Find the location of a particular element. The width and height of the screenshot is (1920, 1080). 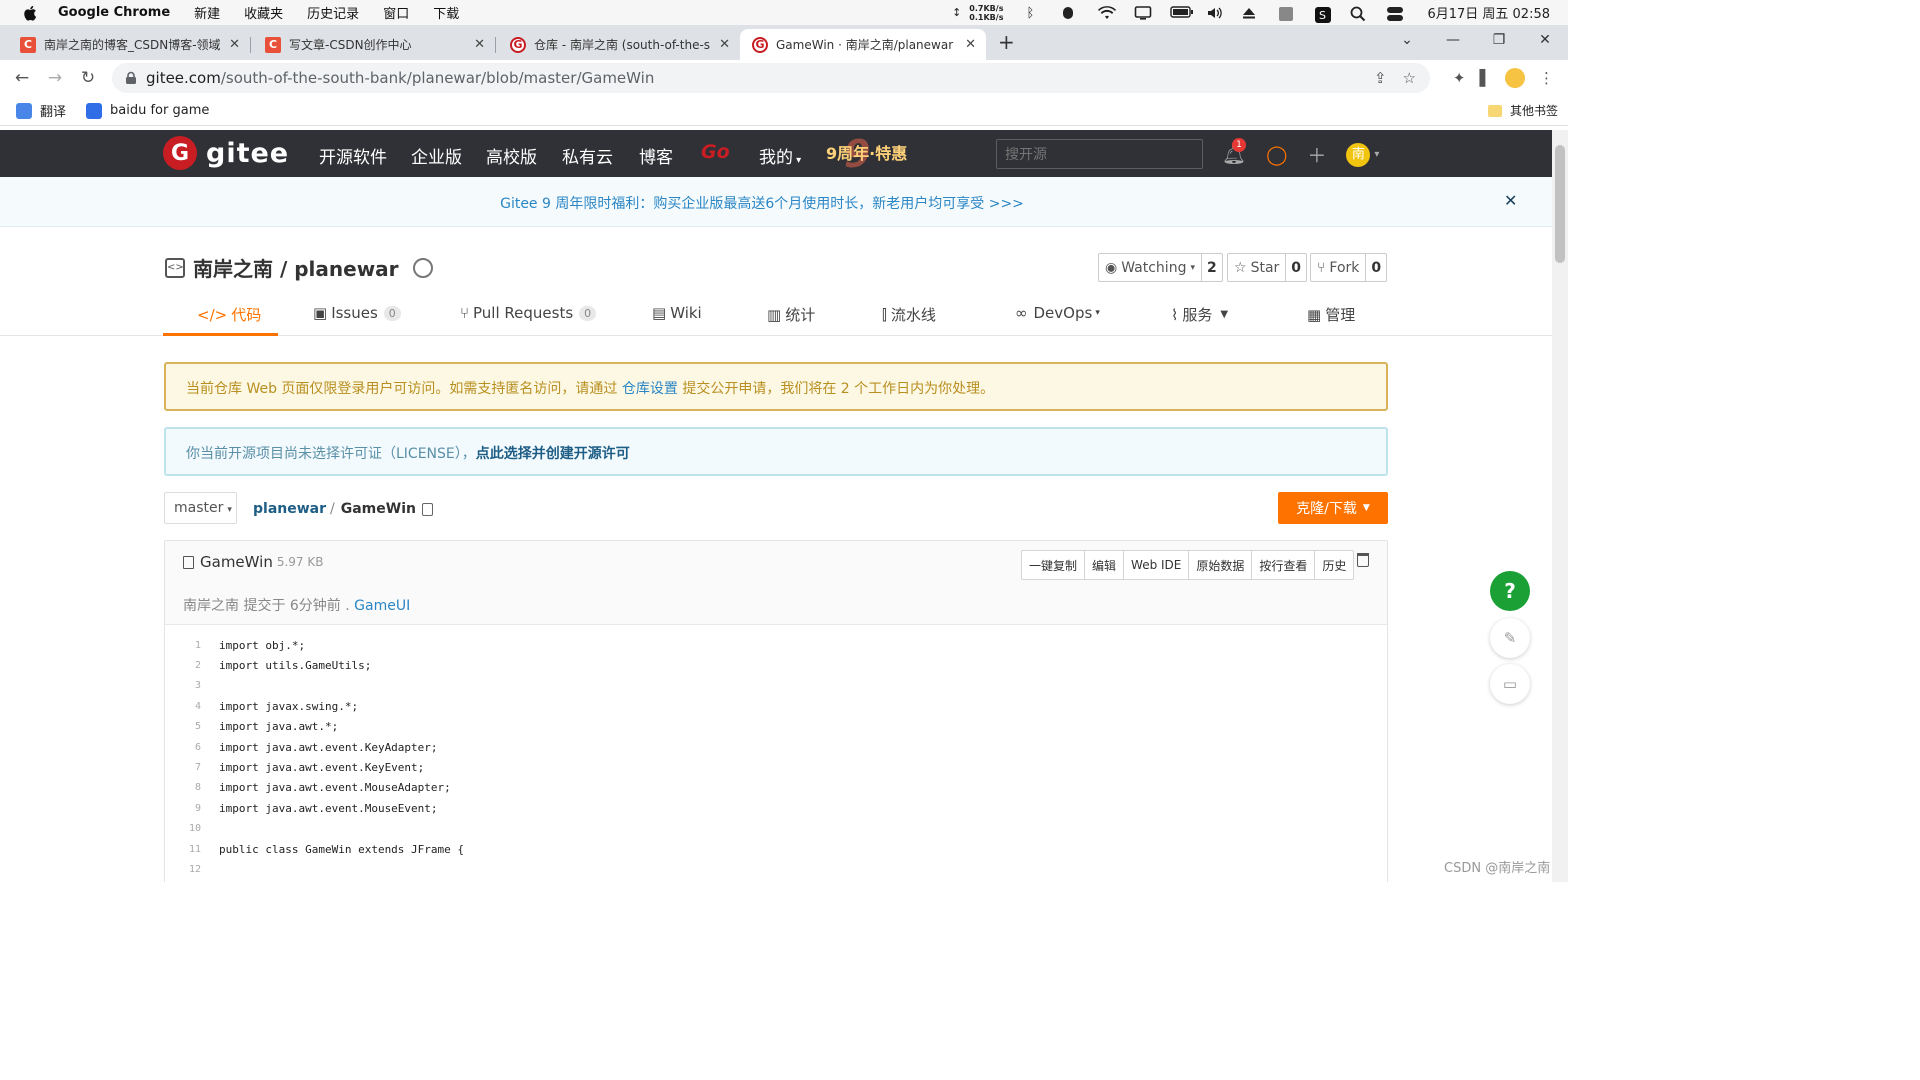

user-avatar: 南 is located at coordinates (1358, 154).